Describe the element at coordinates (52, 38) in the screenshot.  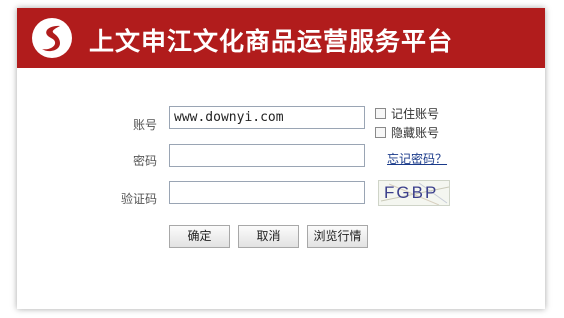
I see `swoosh-logo-icon` at that location.